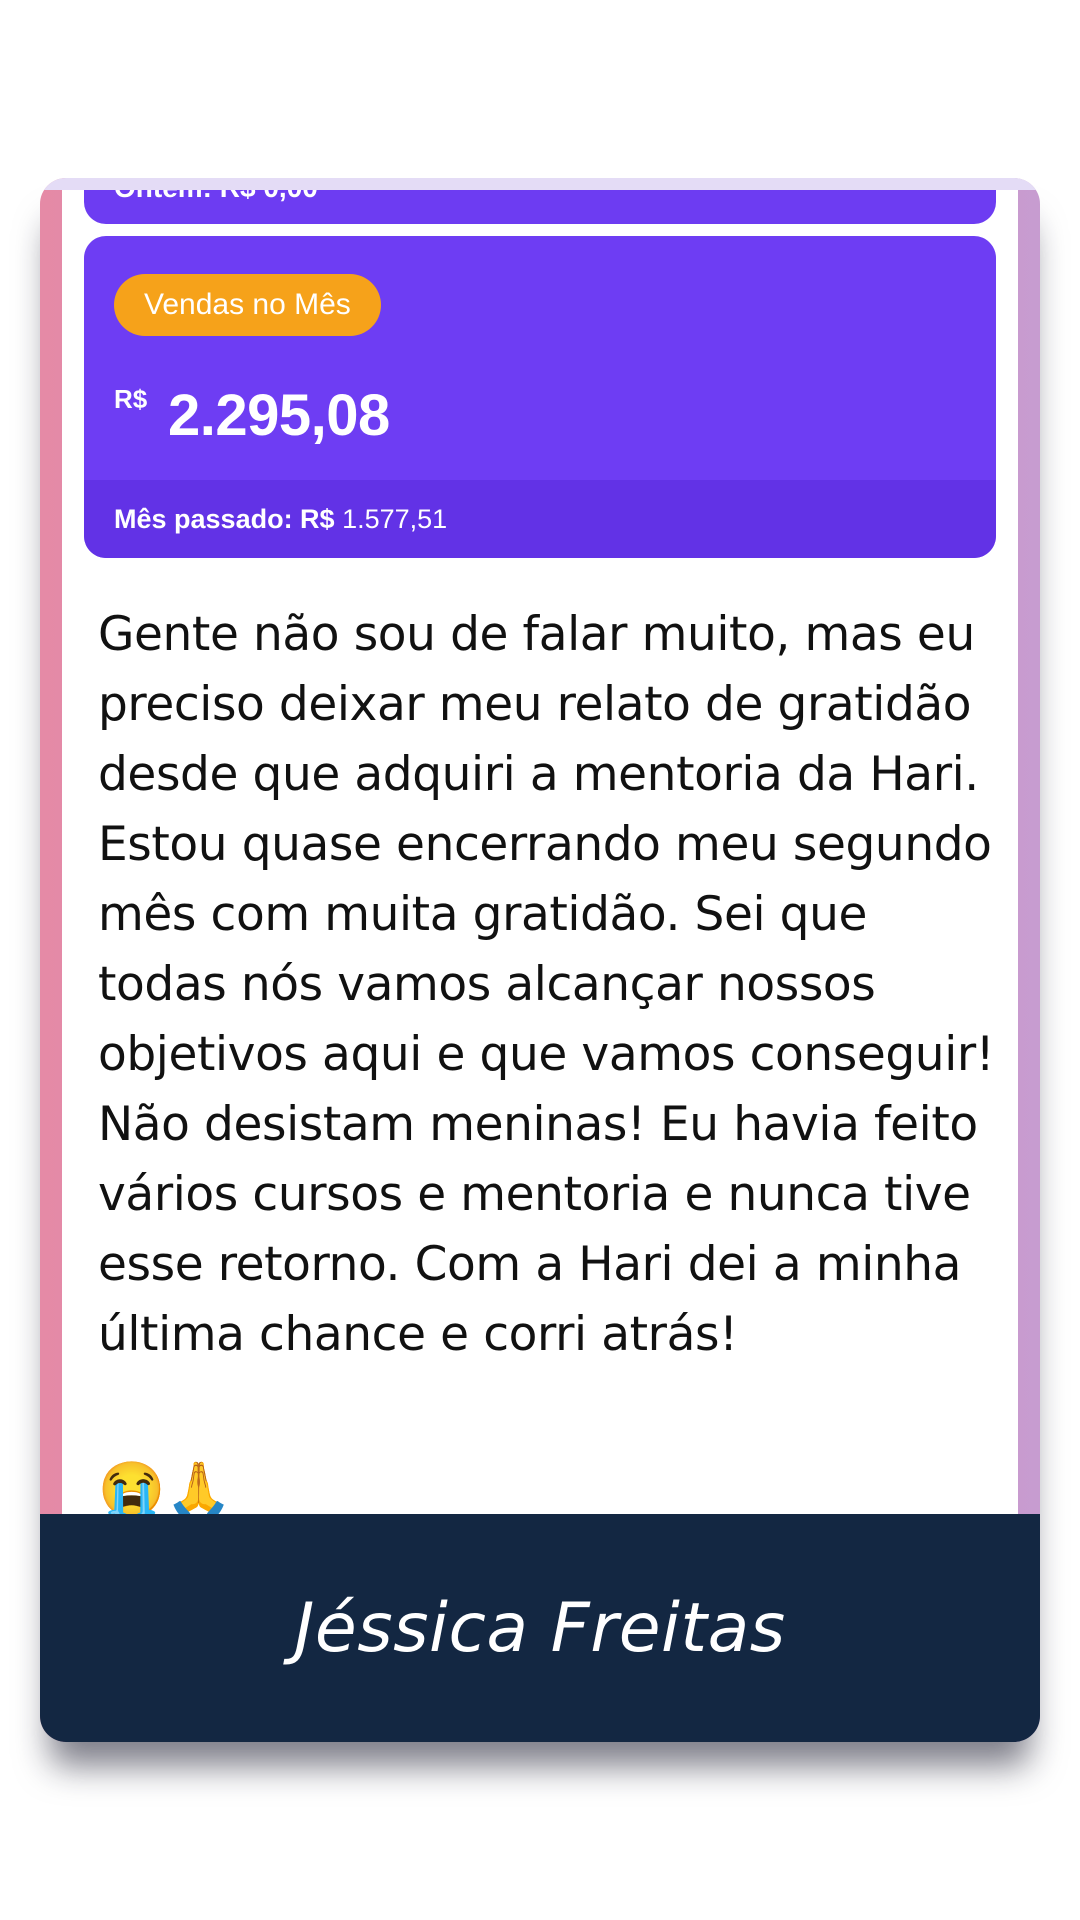  What do you see at coordinates (540, 184) in the screenshot?
I see `card-top-edge` at bounding box center [540, 184].